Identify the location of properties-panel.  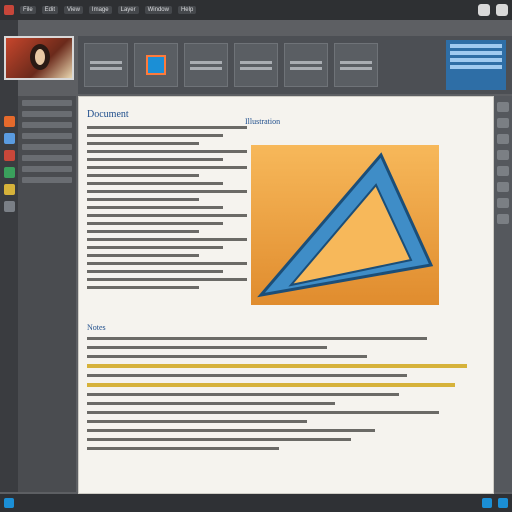
(476, 65).